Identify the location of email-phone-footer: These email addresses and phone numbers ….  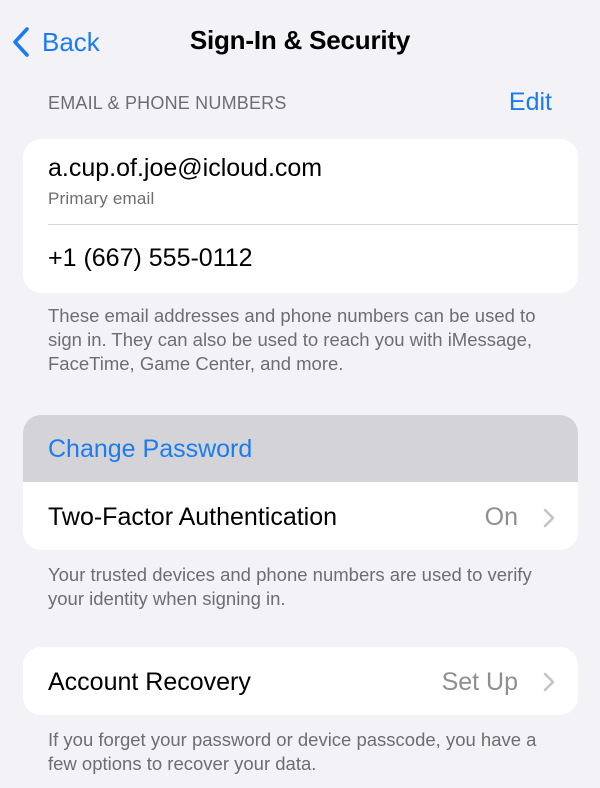
(292, 339).